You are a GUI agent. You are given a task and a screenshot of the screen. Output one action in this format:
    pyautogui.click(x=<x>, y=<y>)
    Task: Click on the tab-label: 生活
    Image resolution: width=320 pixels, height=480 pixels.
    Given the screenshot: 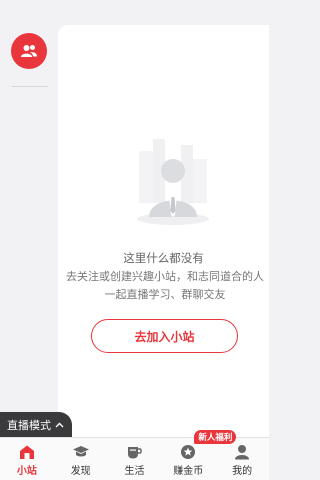 What is the action you would take?
    pyautogui.click(x=134, y=471)
    